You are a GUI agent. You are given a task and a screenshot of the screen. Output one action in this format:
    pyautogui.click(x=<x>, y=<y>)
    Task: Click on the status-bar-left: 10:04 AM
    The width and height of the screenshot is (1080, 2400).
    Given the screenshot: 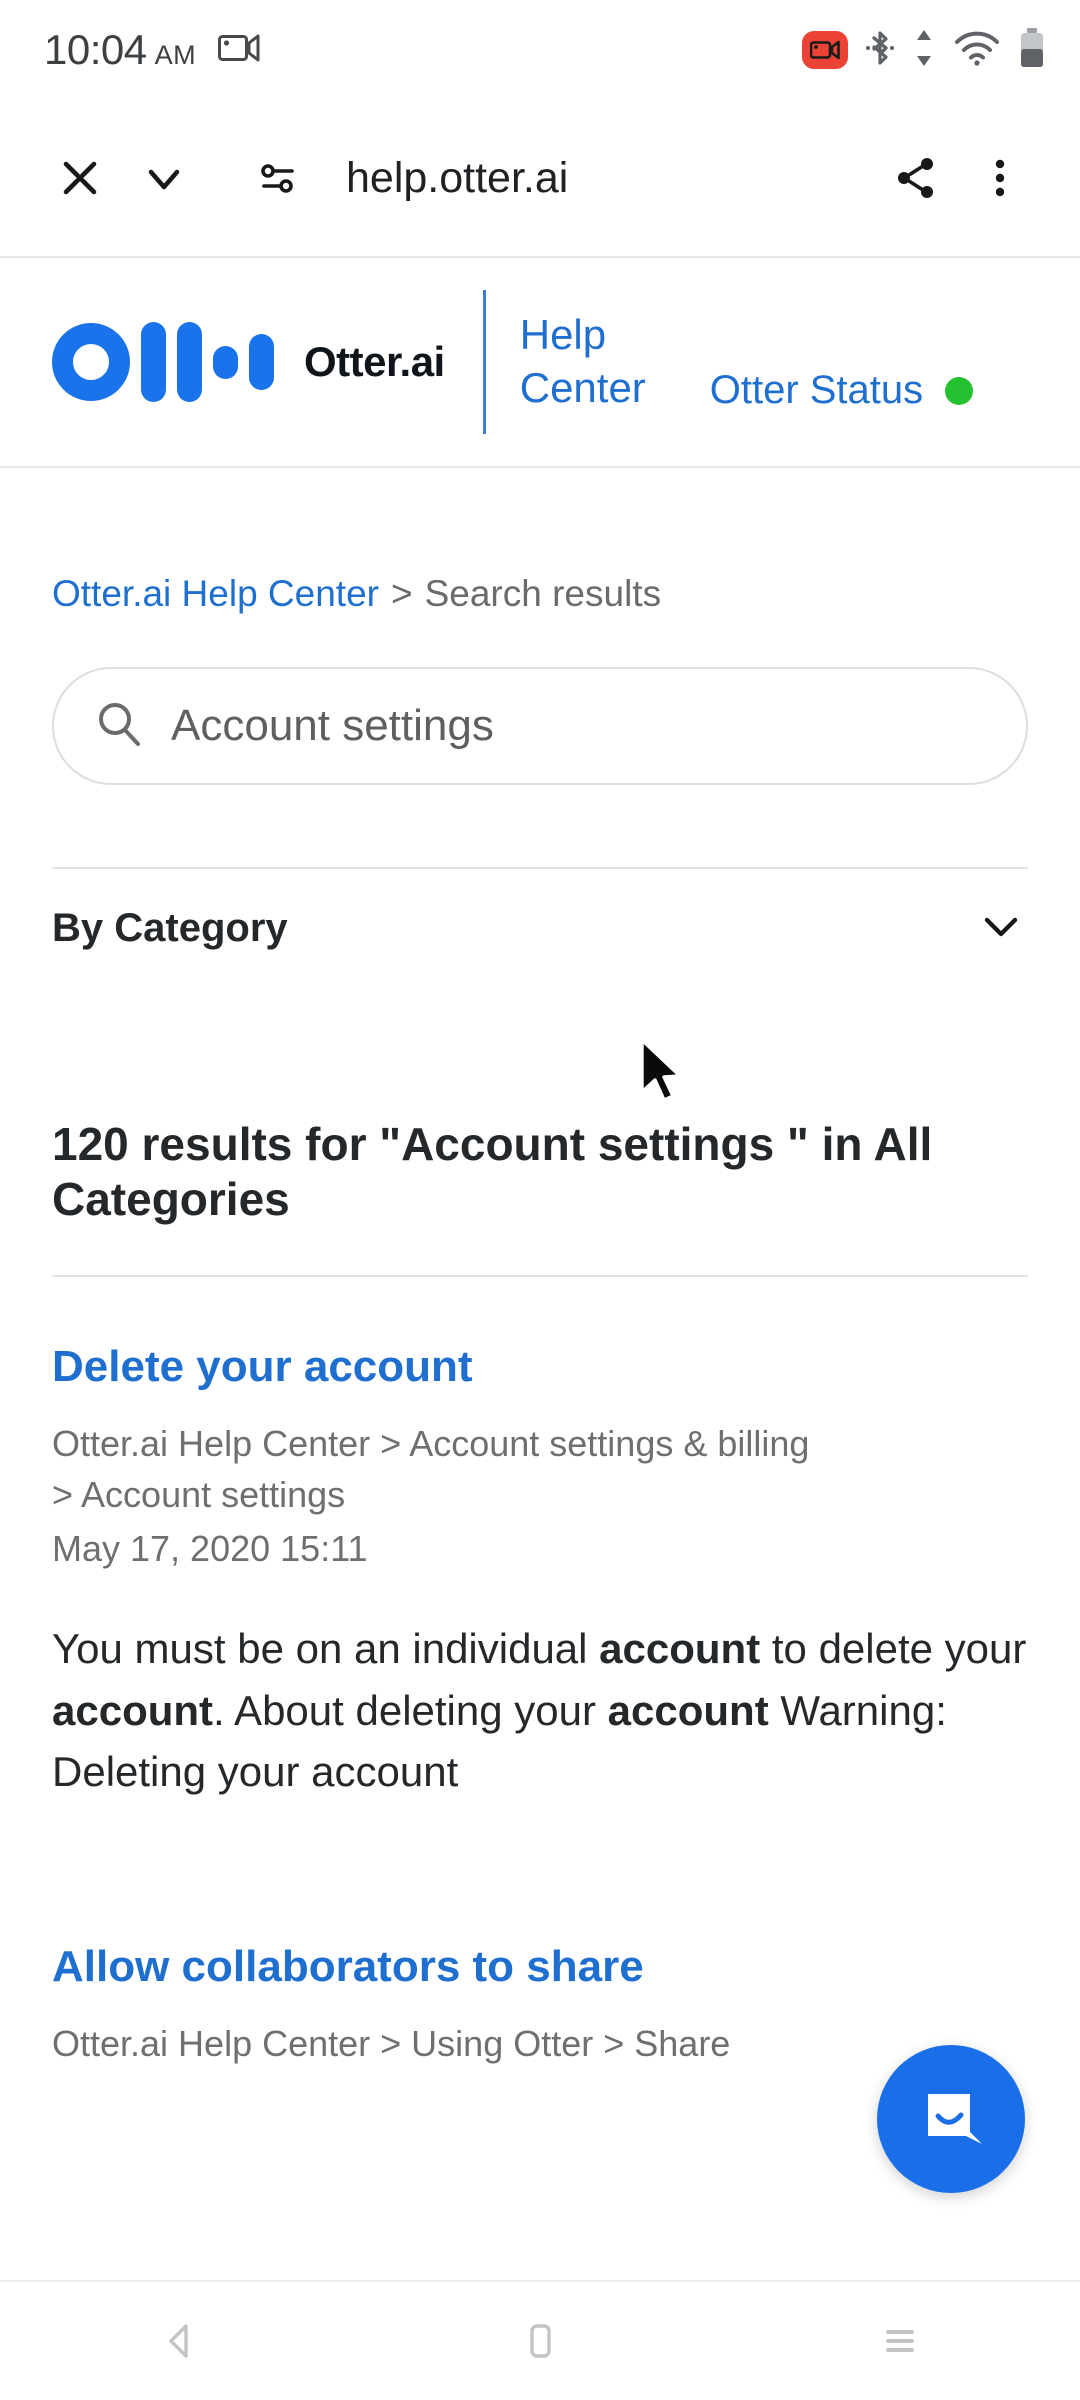 What is the action you would take?
    pyautogui.click(x=152, y=50)
    